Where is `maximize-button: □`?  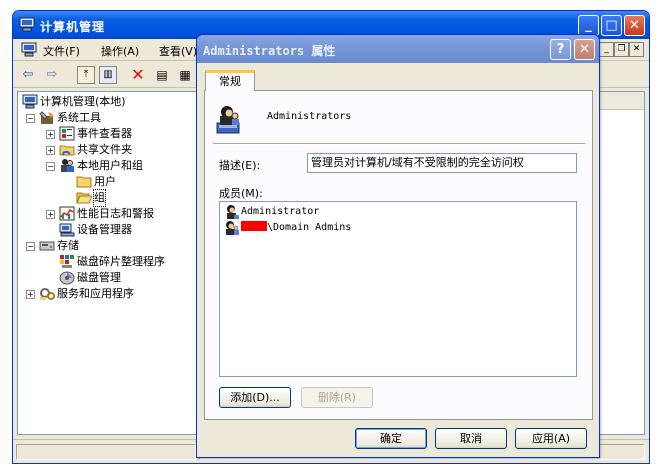
maximize-button: □ is located at coordinates (611, 25).